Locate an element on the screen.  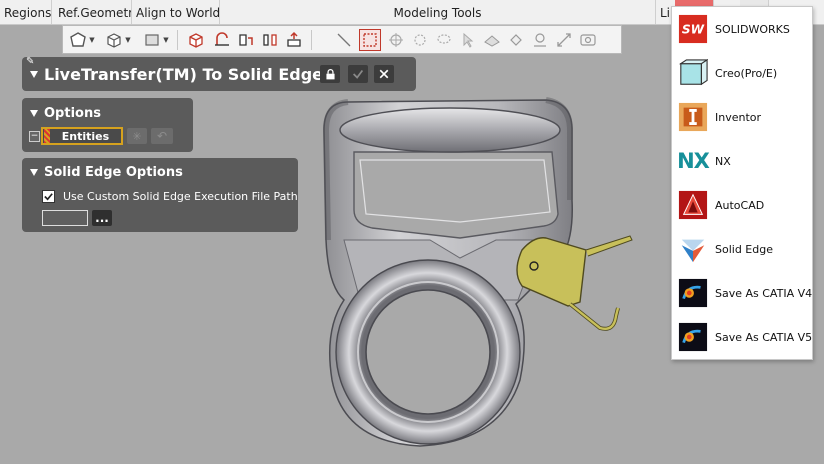
execution-path-input is located at coordinates (65, 218).